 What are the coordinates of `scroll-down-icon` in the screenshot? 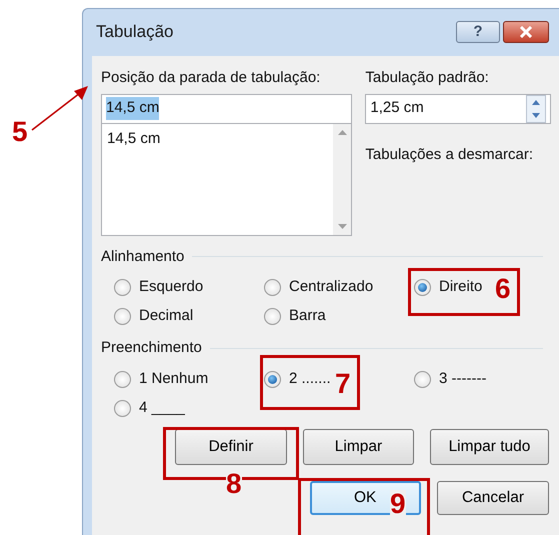 It's located at (342, 226).